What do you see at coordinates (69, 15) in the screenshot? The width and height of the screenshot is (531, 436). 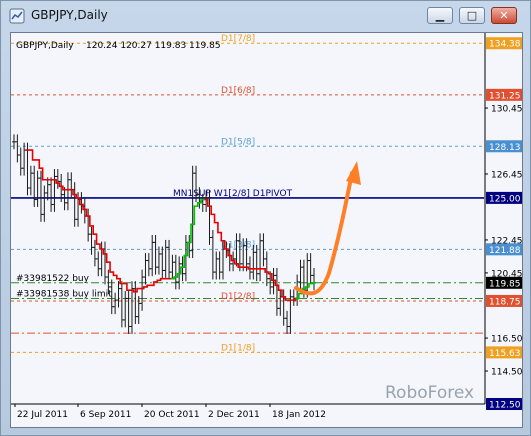 I see `window-title: GBPJPY,Daily` at bounding box center [69, 15].